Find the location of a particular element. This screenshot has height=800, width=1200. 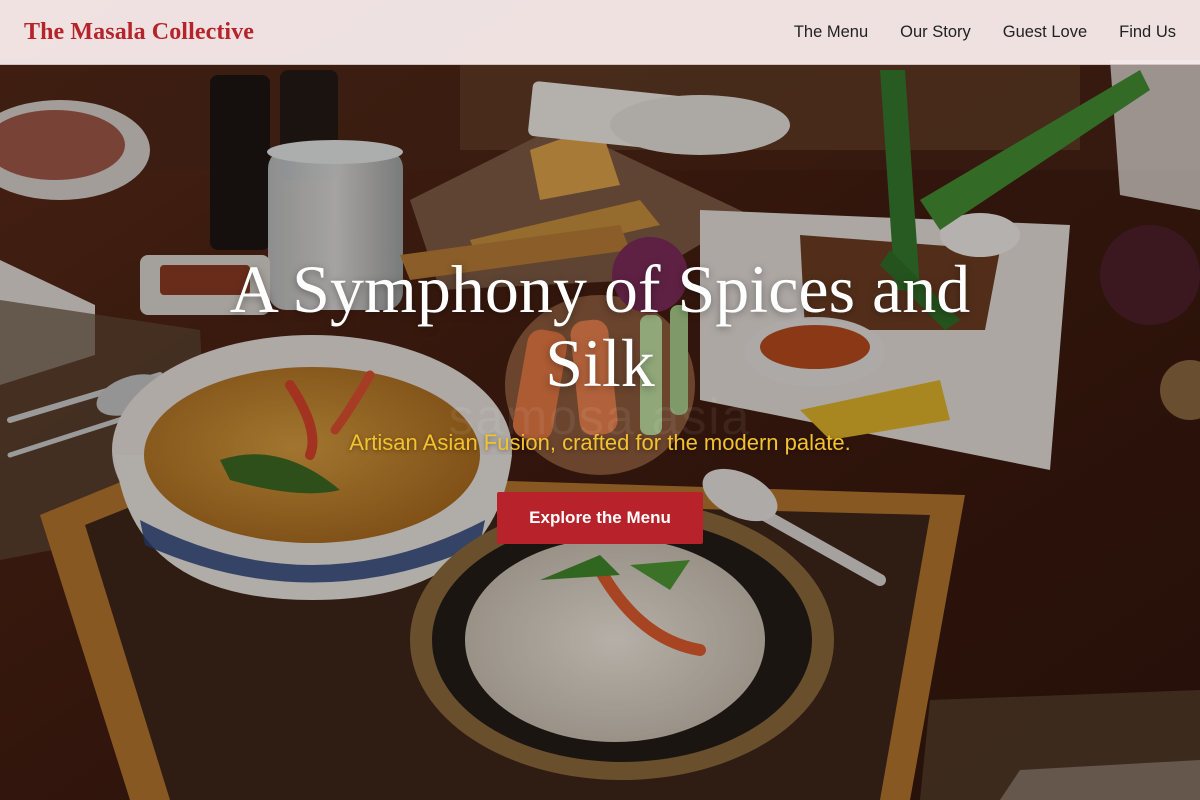

brand-logo-text: The Masala Collective is located at coordinates (139, 32).